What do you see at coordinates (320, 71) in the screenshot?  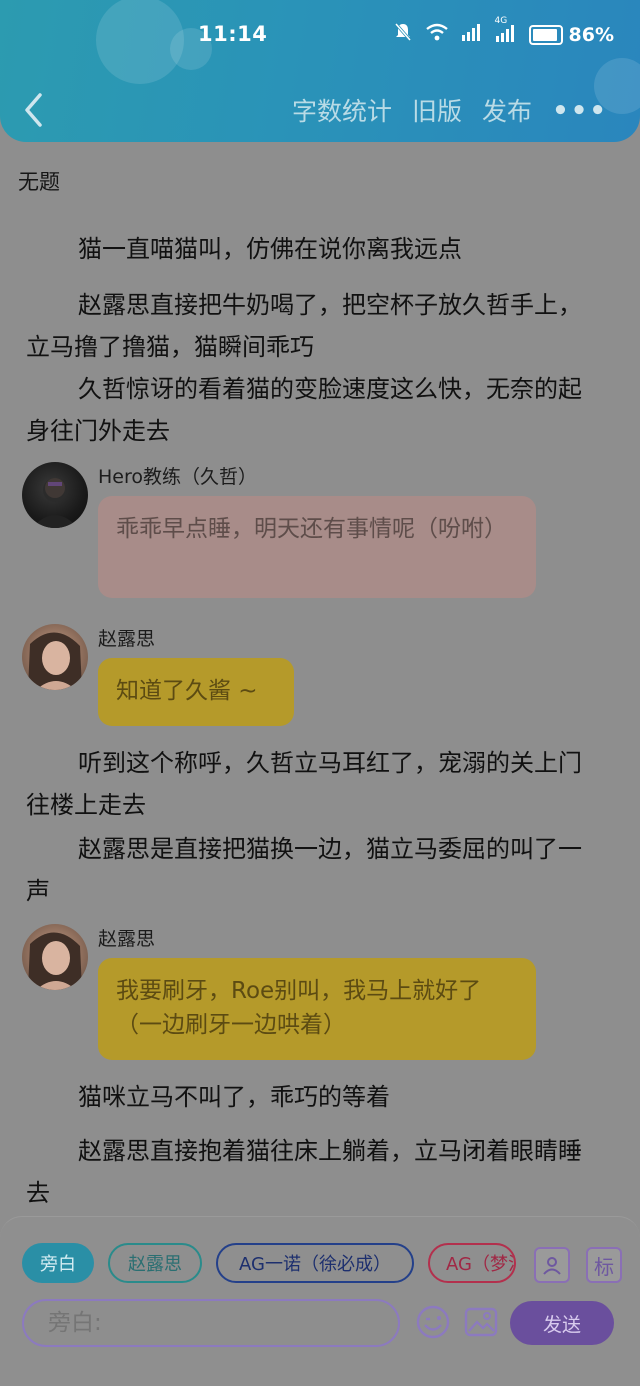 I see `top-header: 11:14 4G 86% 字数统计 旧版 发布 •••` at bounding box center [320, 71].